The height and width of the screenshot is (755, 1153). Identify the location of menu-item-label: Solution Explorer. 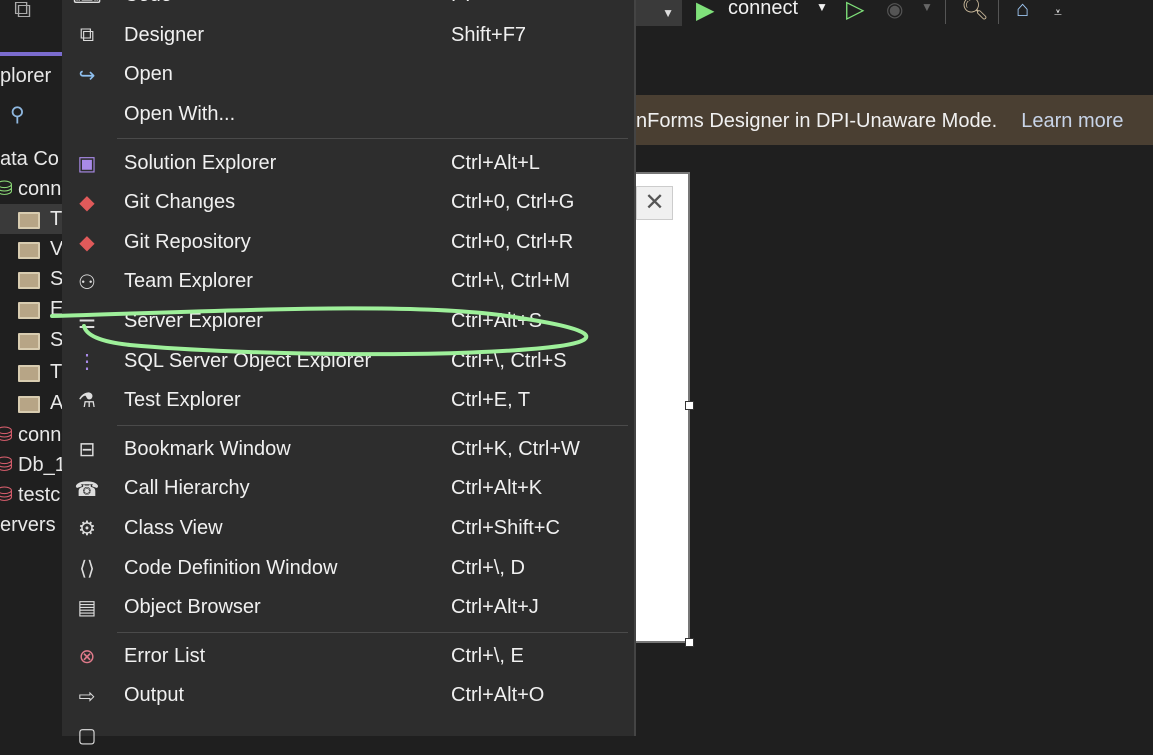
(200, 162).